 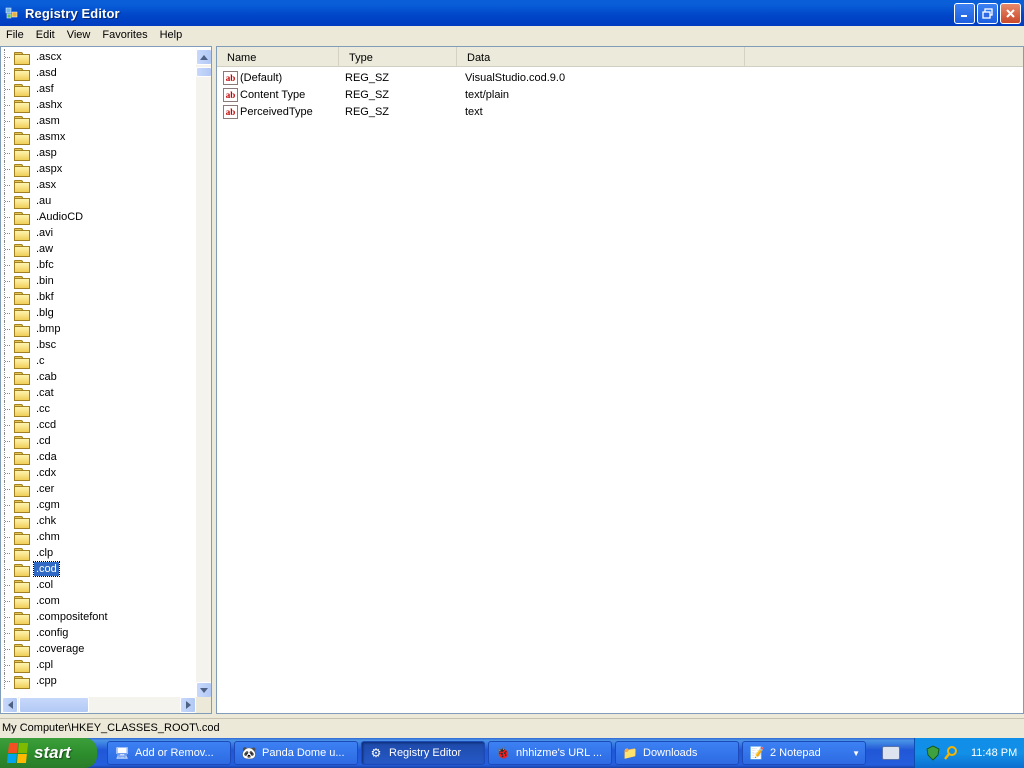 I want to click on taskbar-button-label: Downloads, so click(x=670, y=753).